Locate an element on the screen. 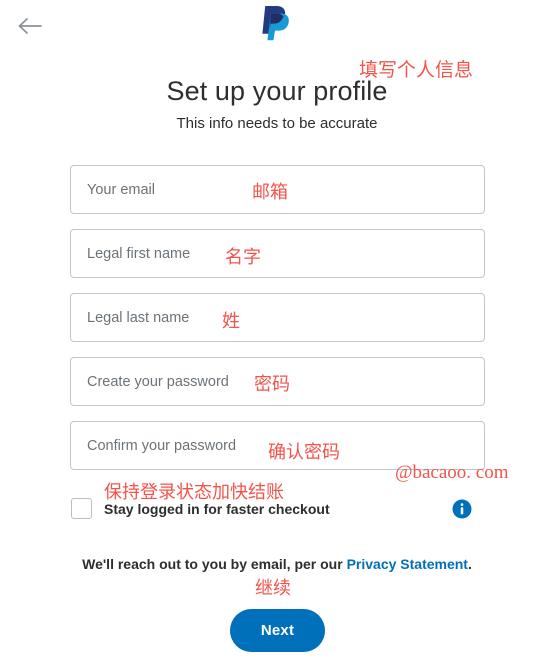 Image resolution: width=554 pixels, height=661 pixels. info-circle-icon is located at coordinates (462, 509).